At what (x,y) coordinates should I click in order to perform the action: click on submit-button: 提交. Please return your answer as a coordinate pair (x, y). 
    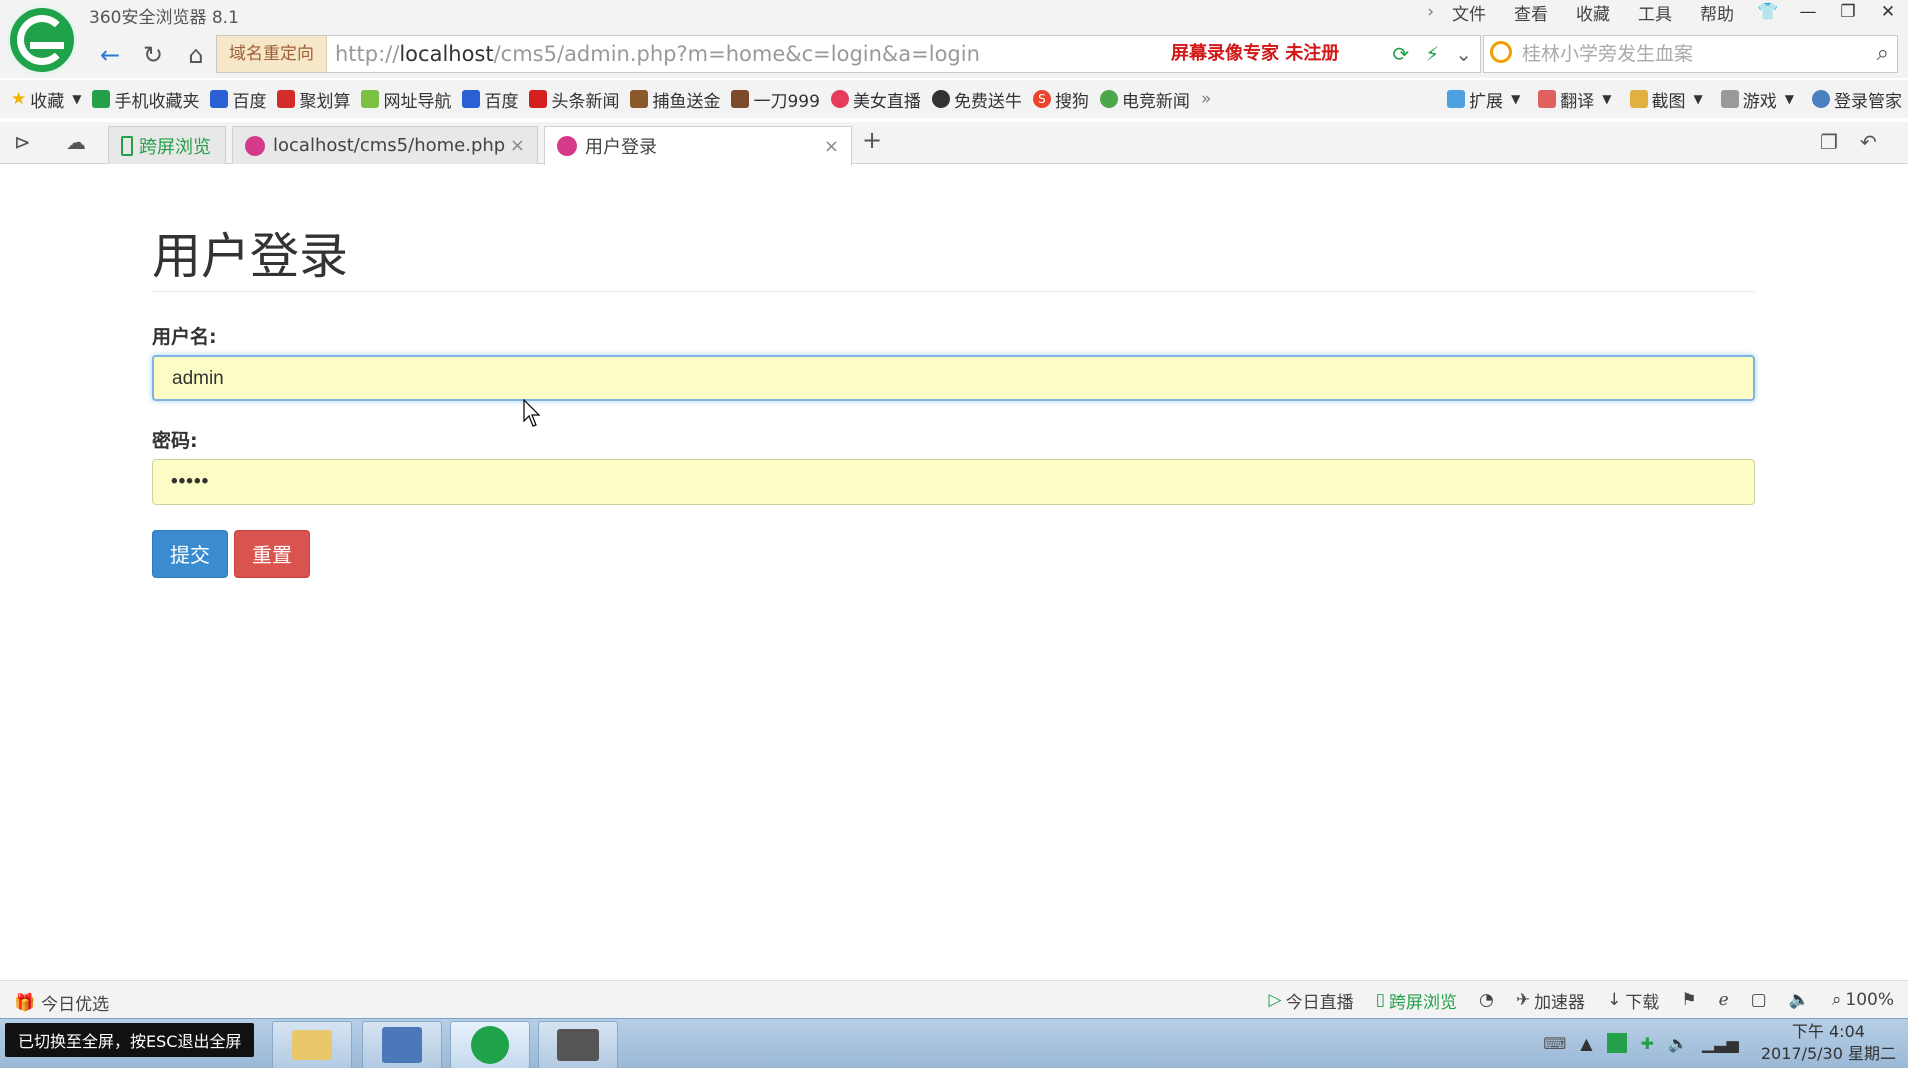
    Looking at the image, I should click on (190, 554).